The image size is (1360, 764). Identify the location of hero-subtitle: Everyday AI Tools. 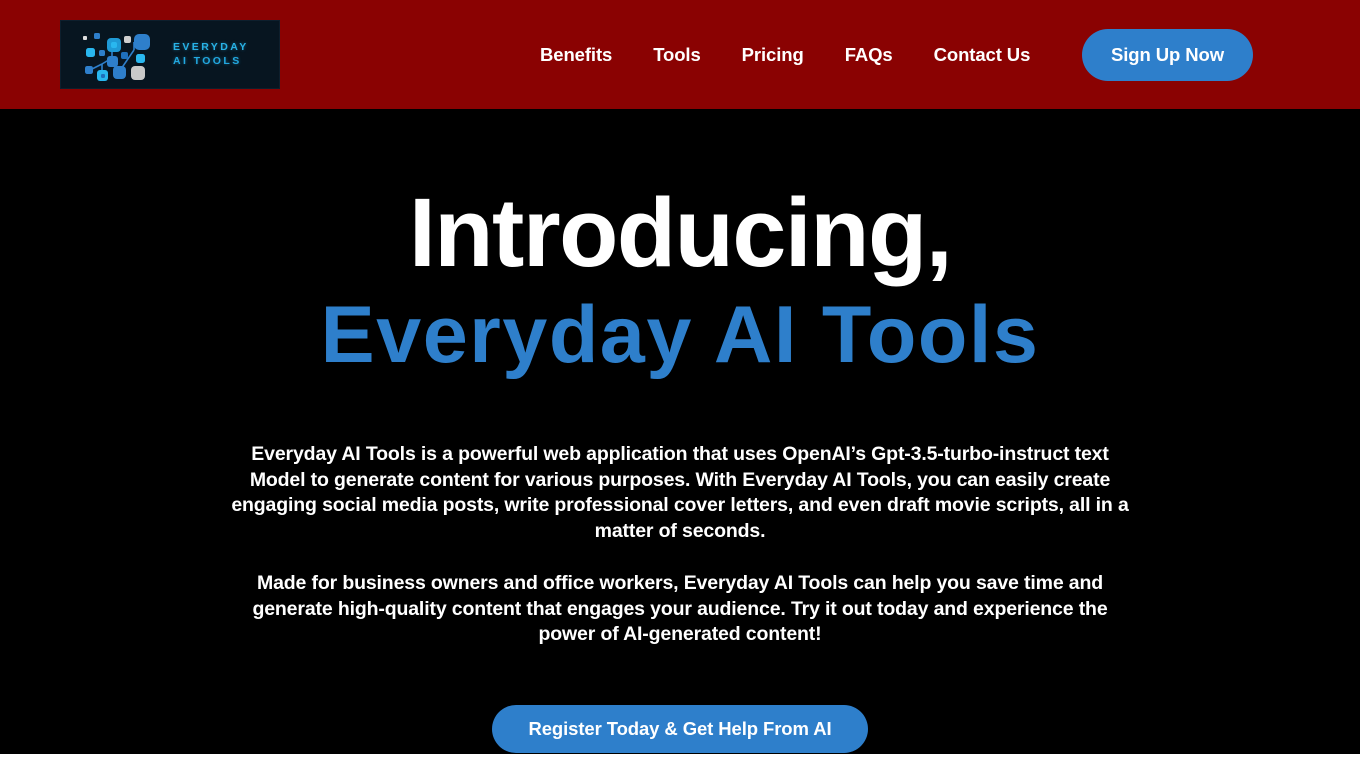
(680, 334).